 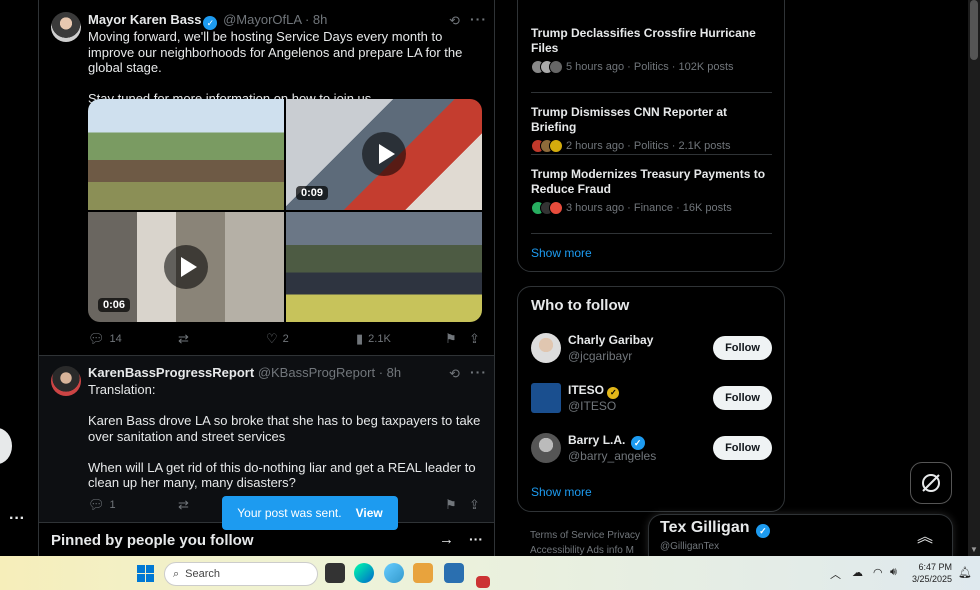 What do you see at coordinates (610, 340) in the screenshot?
I see `user-name: Charly Garibay` at bounding box center [610, 340].